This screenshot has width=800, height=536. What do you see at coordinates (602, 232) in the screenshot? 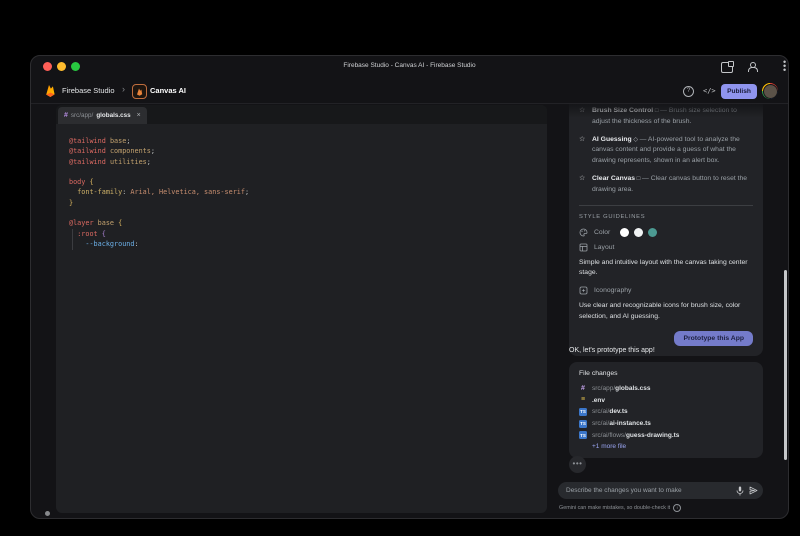
I see `color-label: Color` at bounding box center [602, 232].